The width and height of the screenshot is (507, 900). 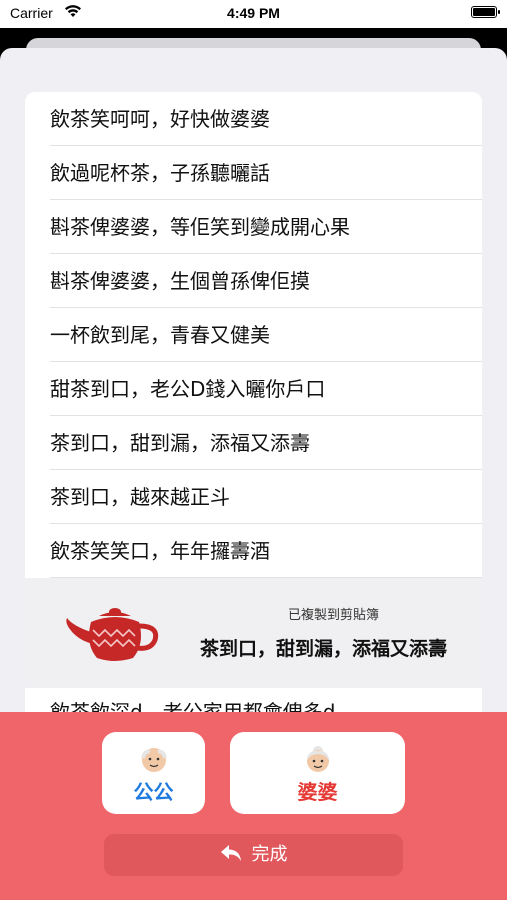 What do you see at coordinates (153, 760) in the screenshot?
I see `old-man-icon` at bounding box center [153, 760].